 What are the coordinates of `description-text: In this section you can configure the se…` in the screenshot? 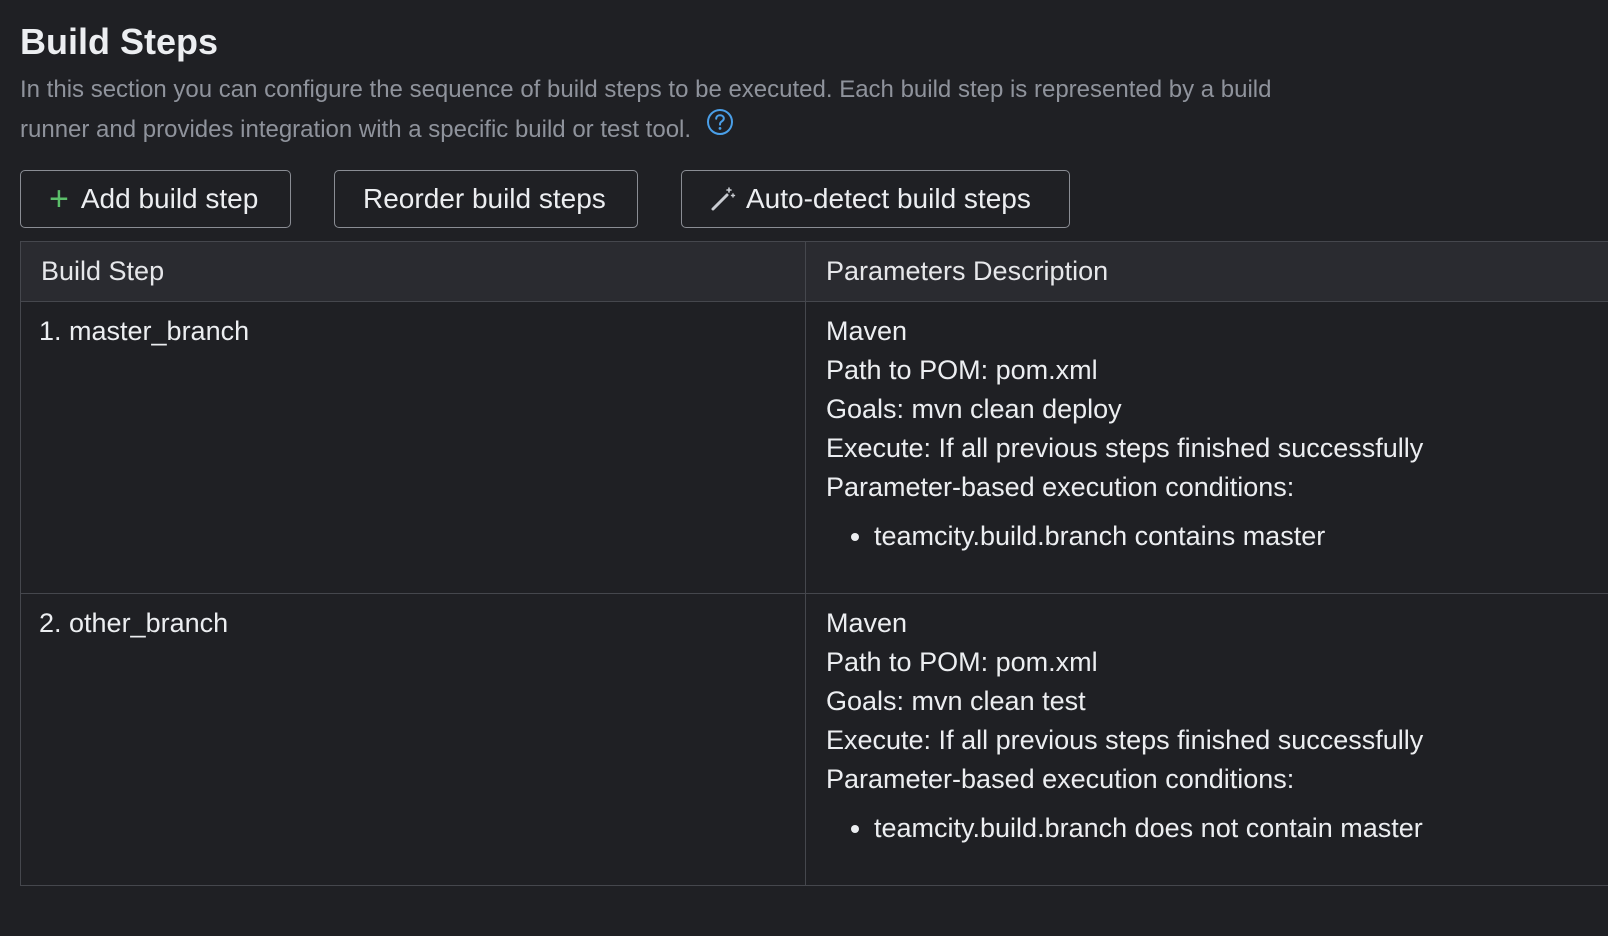 It's located at (646, 109).